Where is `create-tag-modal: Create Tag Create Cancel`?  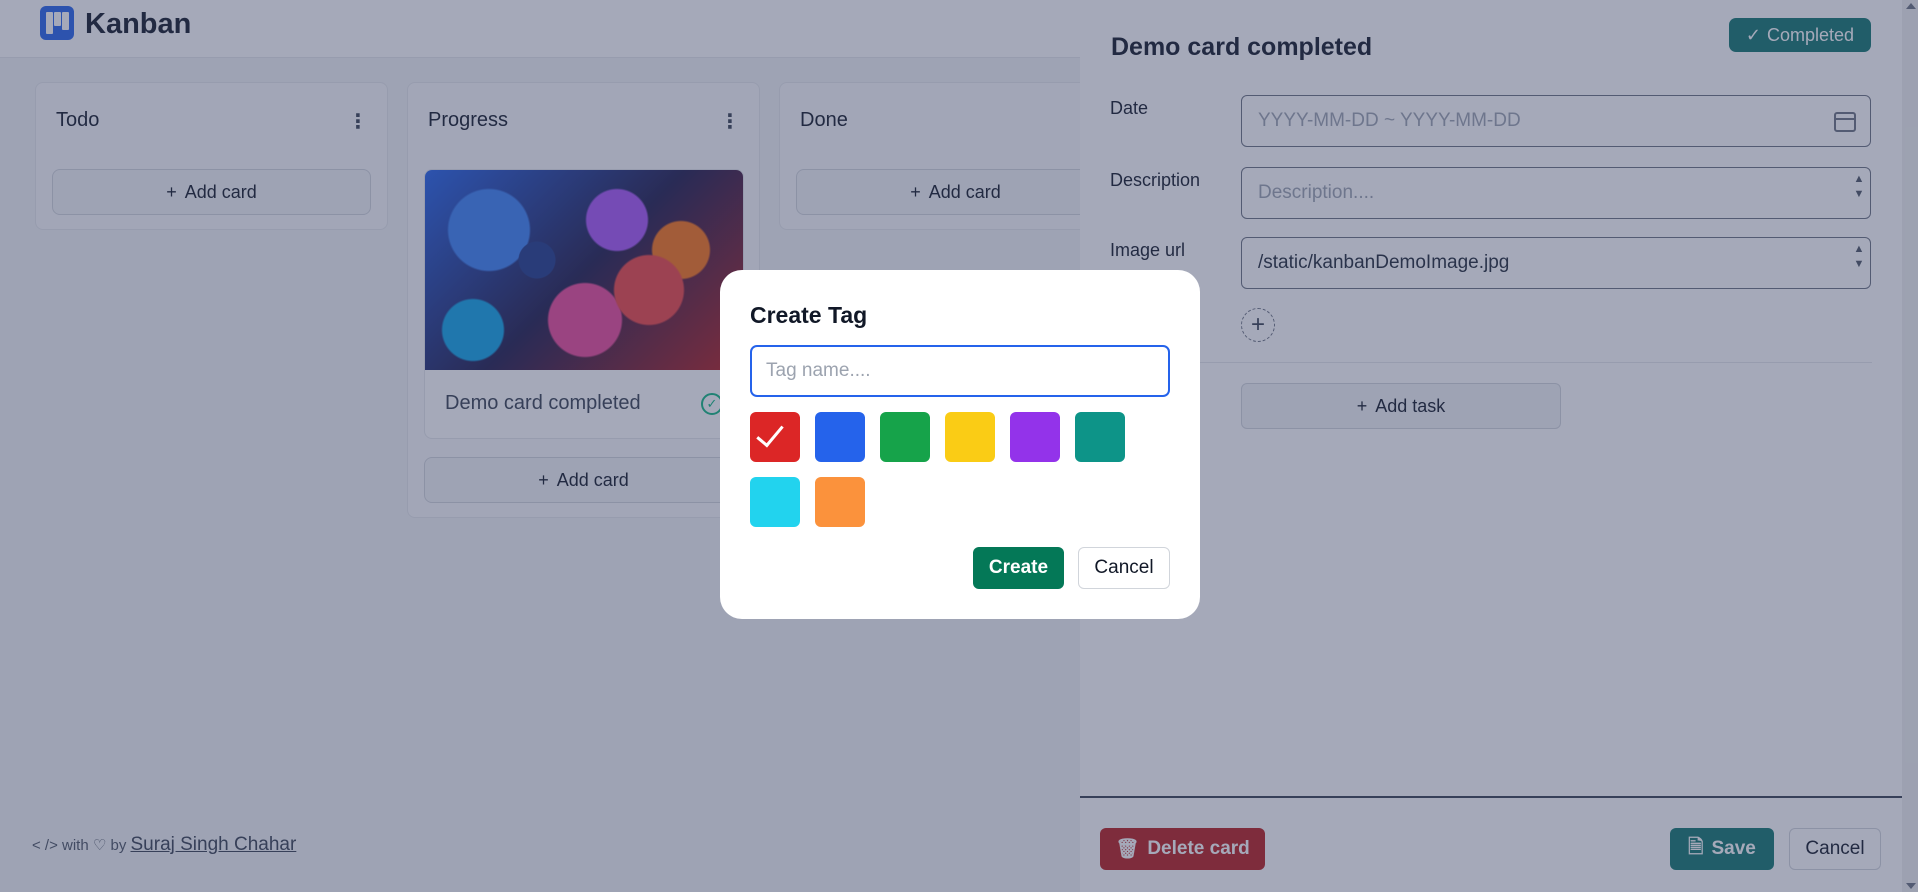 create-tag-modal: Create Tag Create Cancel is located at coordinates (960, 444).